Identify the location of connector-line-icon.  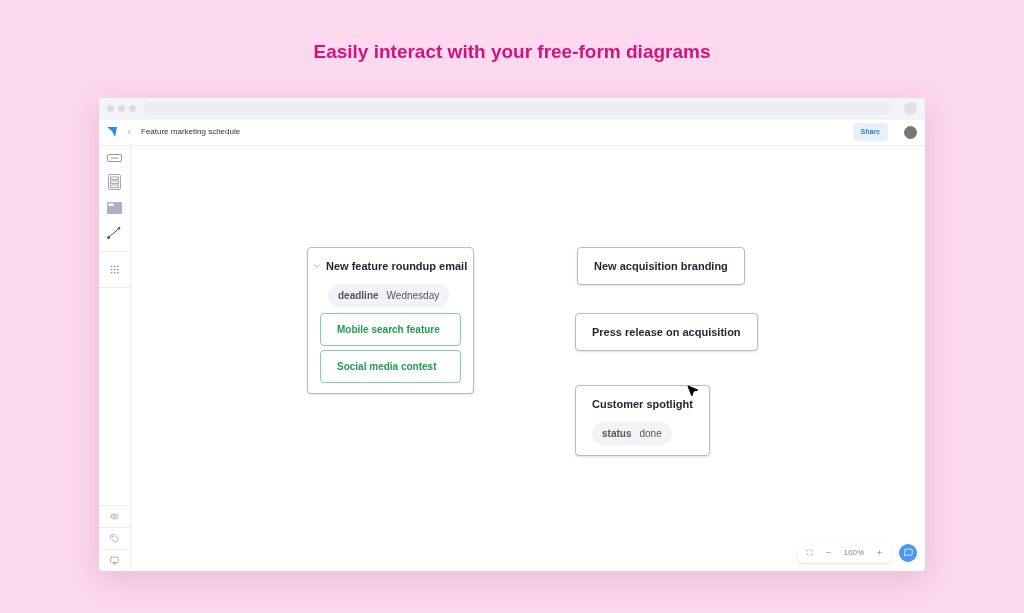
(114, 232).